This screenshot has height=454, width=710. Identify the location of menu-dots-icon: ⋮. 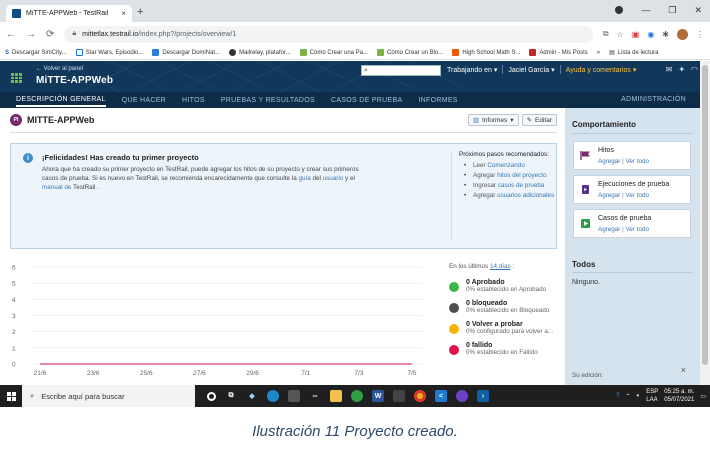
(700, 34).